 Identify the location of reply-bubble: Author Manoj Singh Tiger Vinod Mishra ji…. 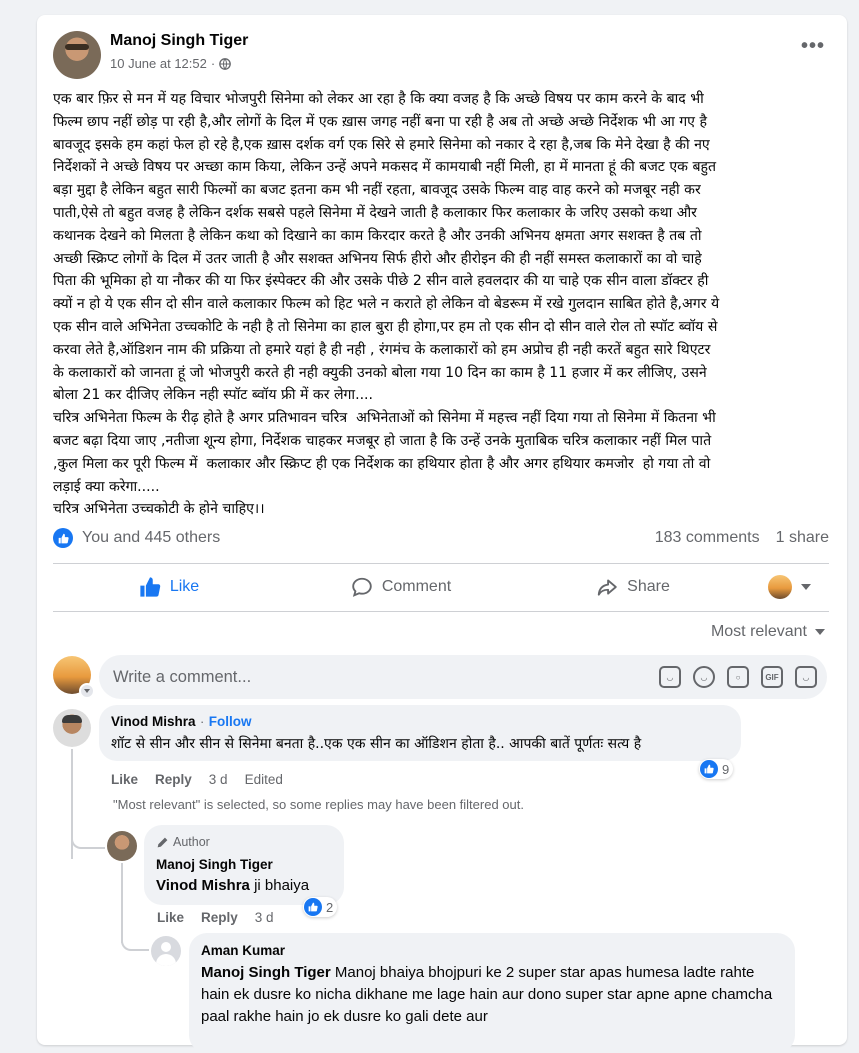
(244, 865).